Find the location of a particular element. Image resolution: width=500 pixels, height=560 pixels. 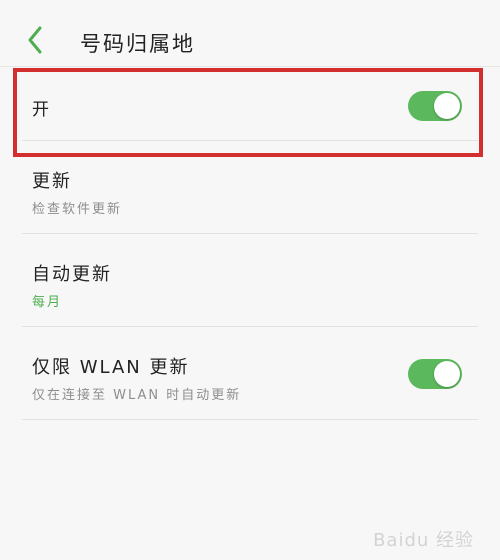

watermark-logo: Baidu 经验 is located at coordinates (423, 540).